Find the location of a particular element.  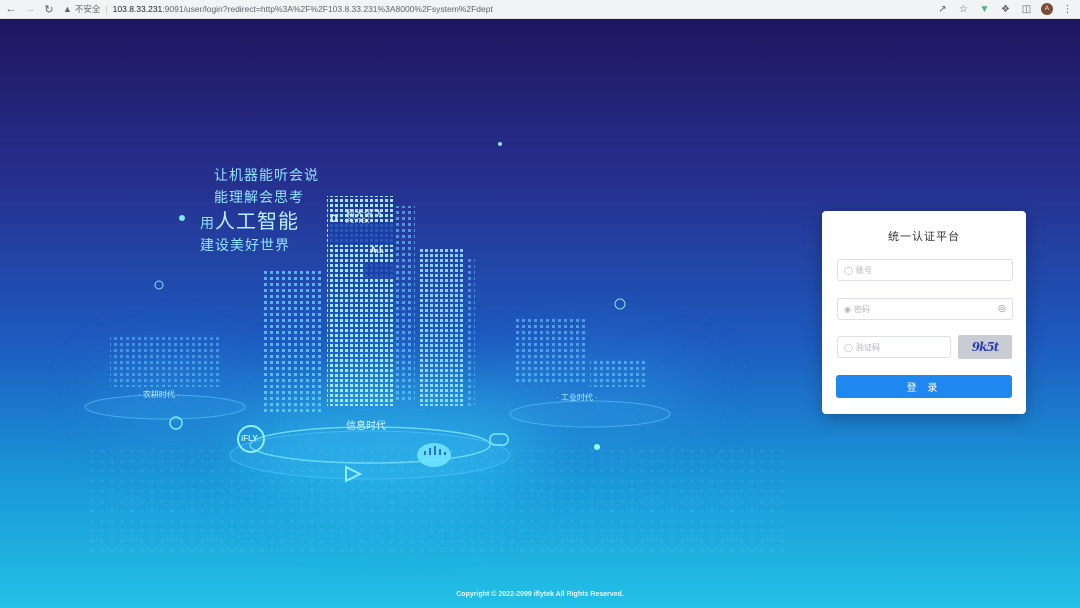

login-button: 登 录 is located at coordinates (924, 386).